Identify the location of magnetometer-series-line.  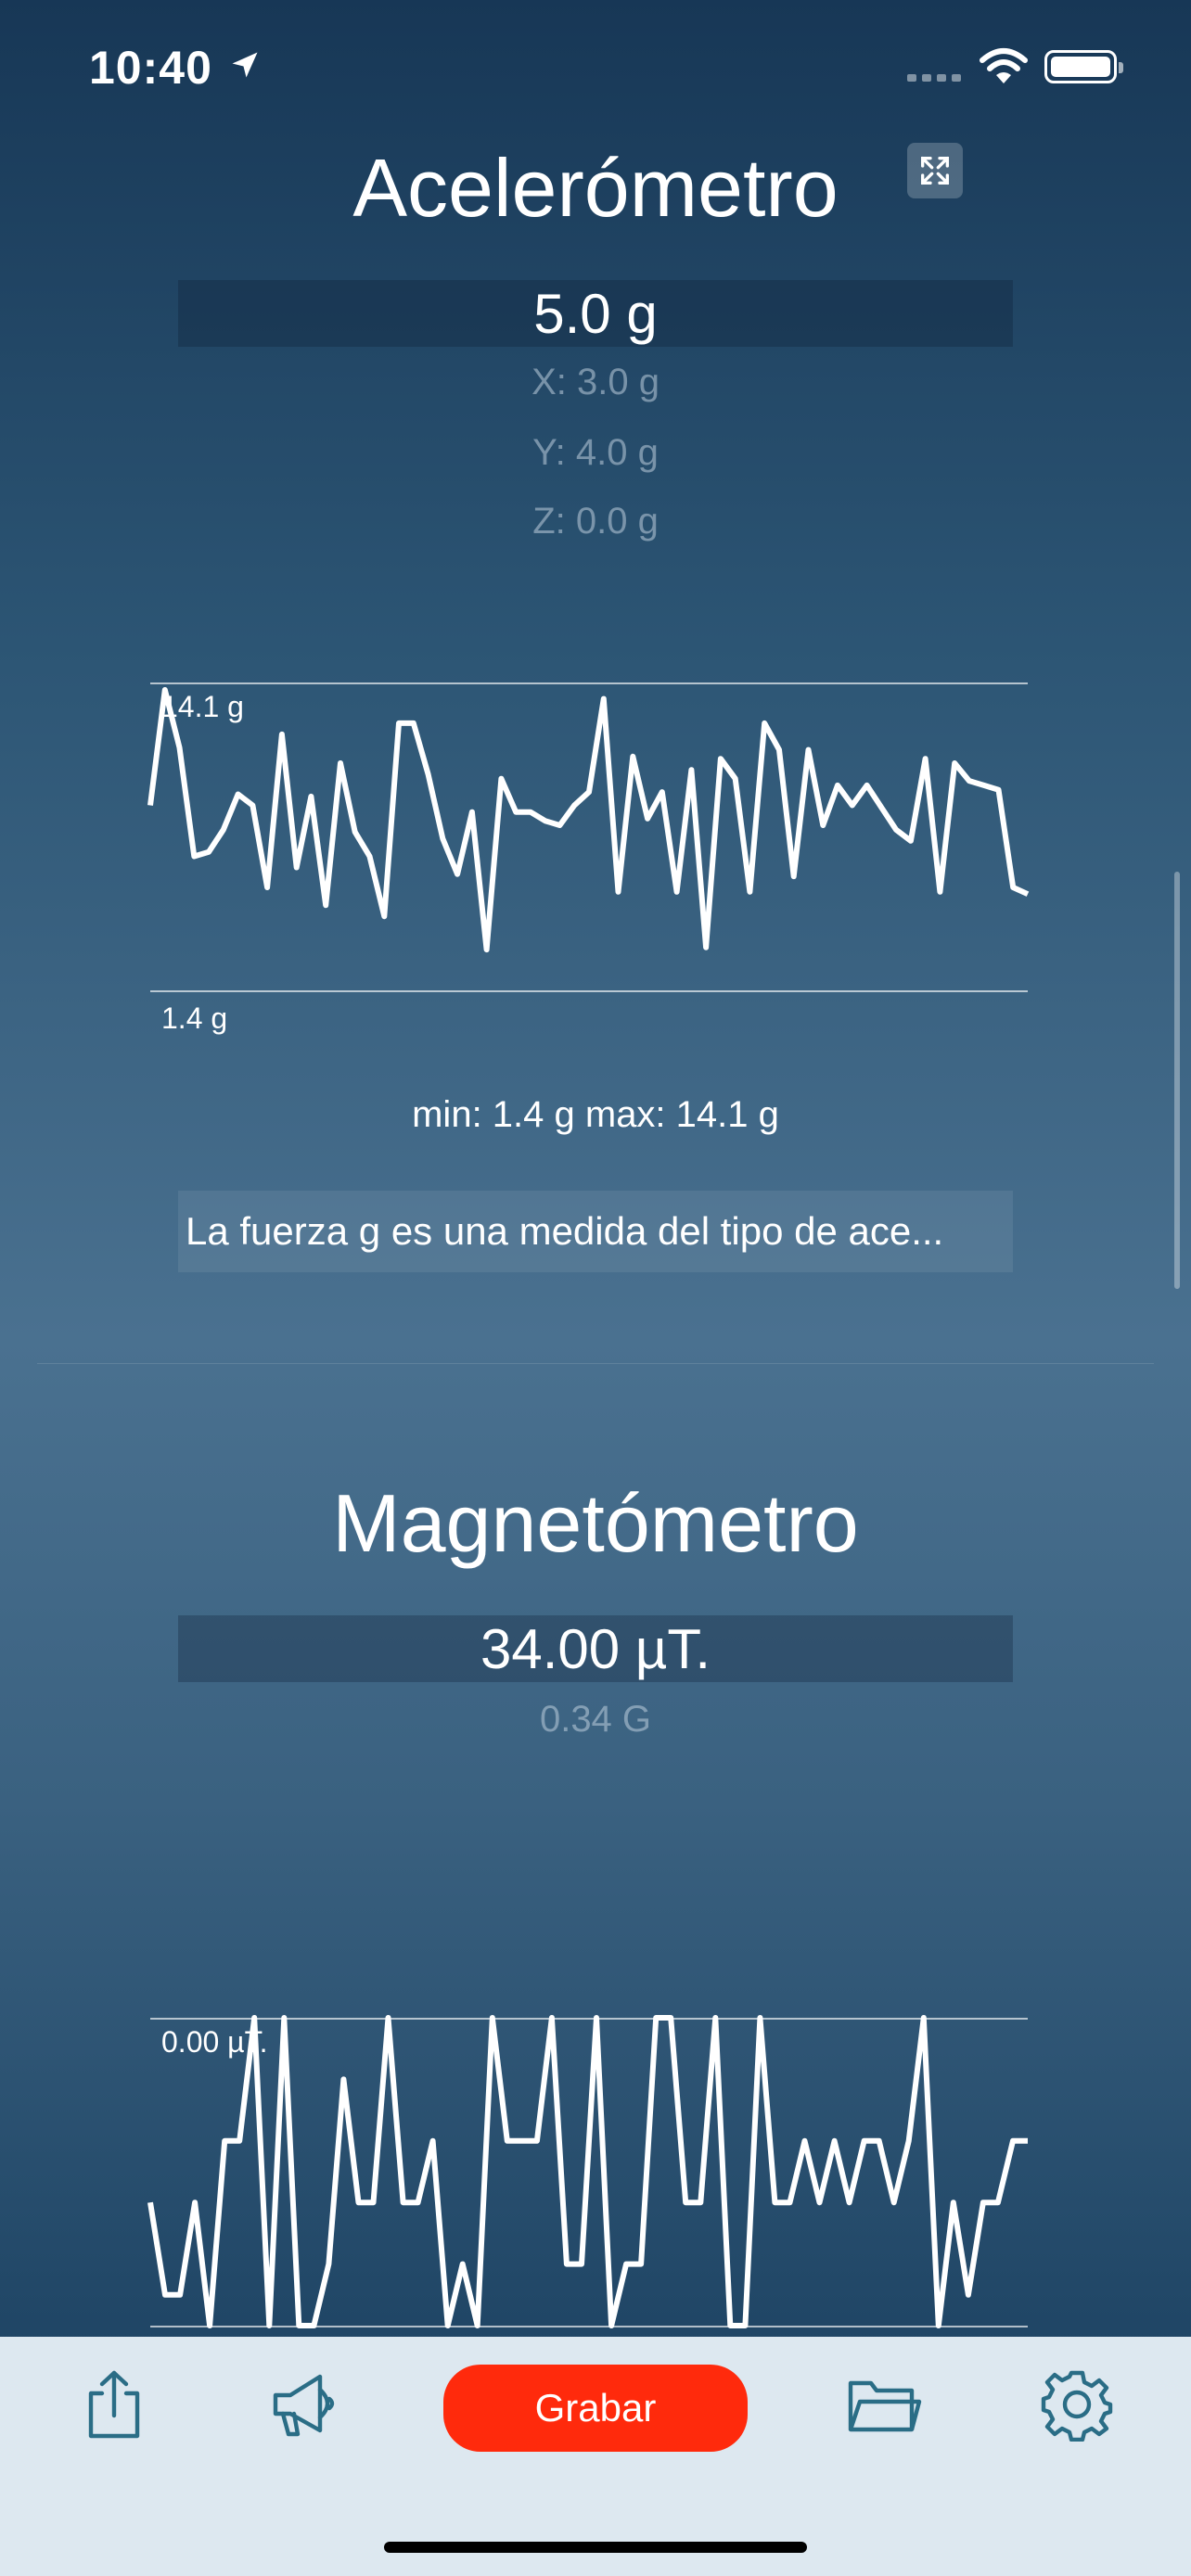
(587, 2171).